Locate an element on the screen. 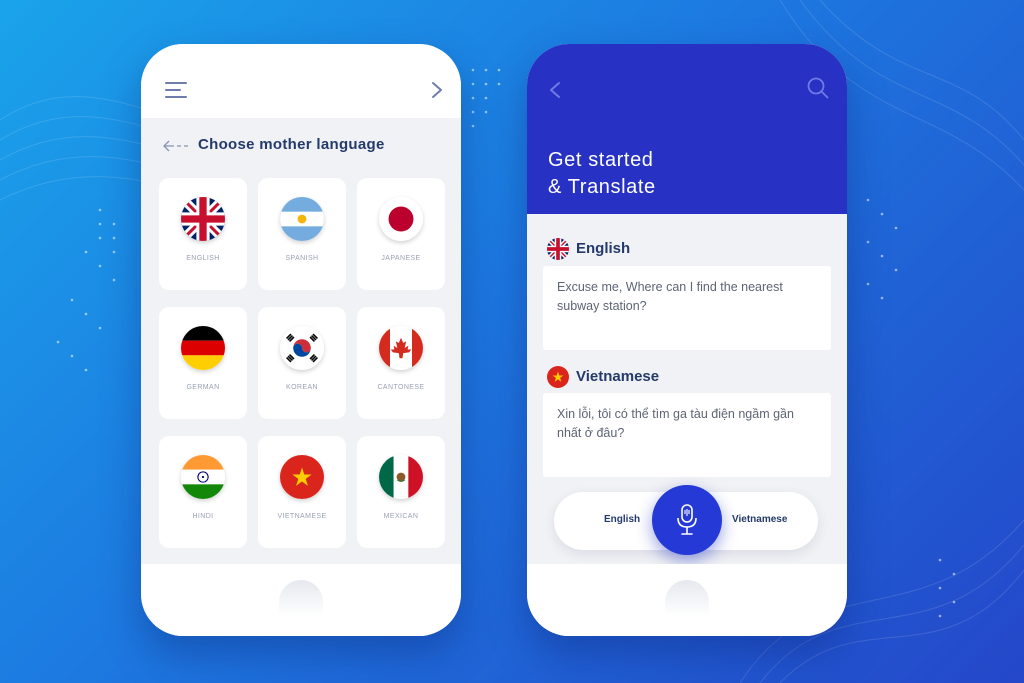 The height and width of the screenshot is (683, 1024). voice-translate-bar: English Vietnamese is located at coordinates (686, 520).